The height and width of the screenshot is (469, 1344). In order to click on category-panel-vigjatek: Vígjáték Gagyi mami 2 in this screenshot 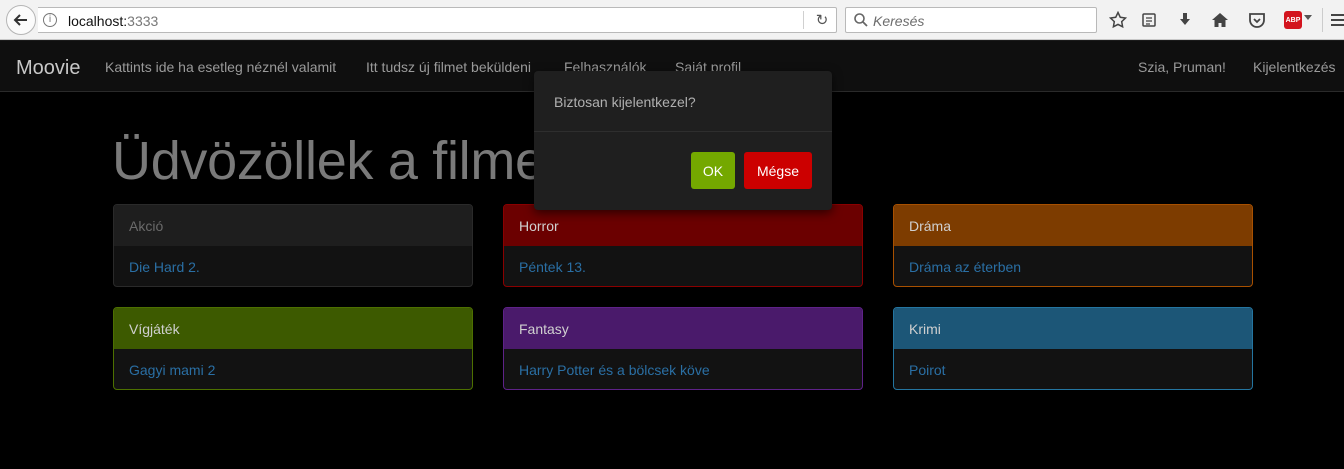, I will do `click(293, 348)`.